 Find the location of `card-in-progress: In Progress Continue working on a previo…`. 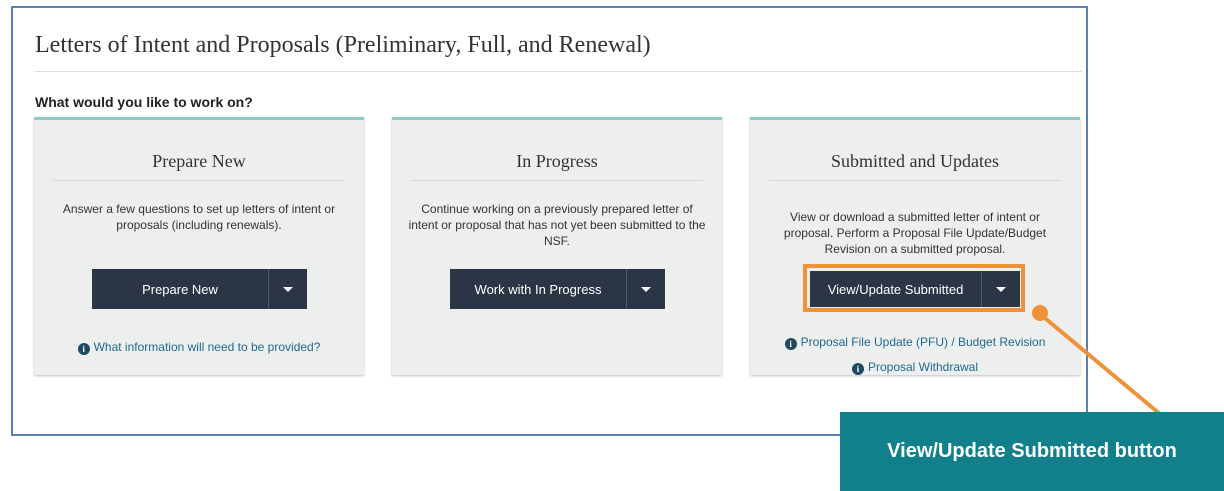

card-in-progress: In Progress Continue working on a previo… is located at coordinates (557, 246).